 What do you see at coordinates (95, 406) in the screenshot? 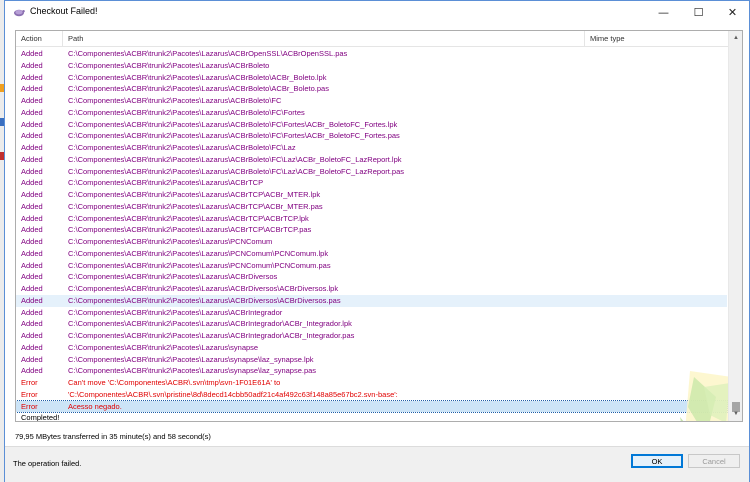
I see `row-path: Acesso negado.` at bounding box center [95, 406].